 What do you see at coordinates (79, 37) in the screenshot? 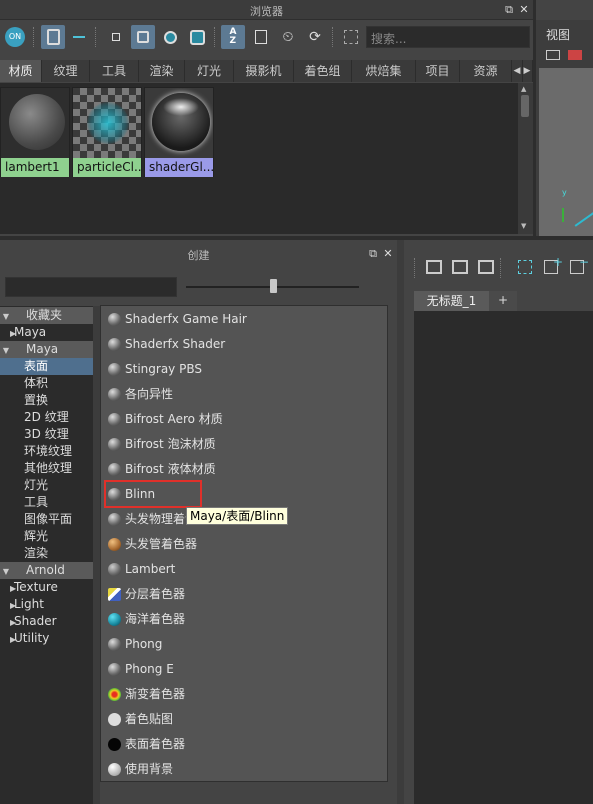
I see `list-view-icon` at bounding box center [79, 37].